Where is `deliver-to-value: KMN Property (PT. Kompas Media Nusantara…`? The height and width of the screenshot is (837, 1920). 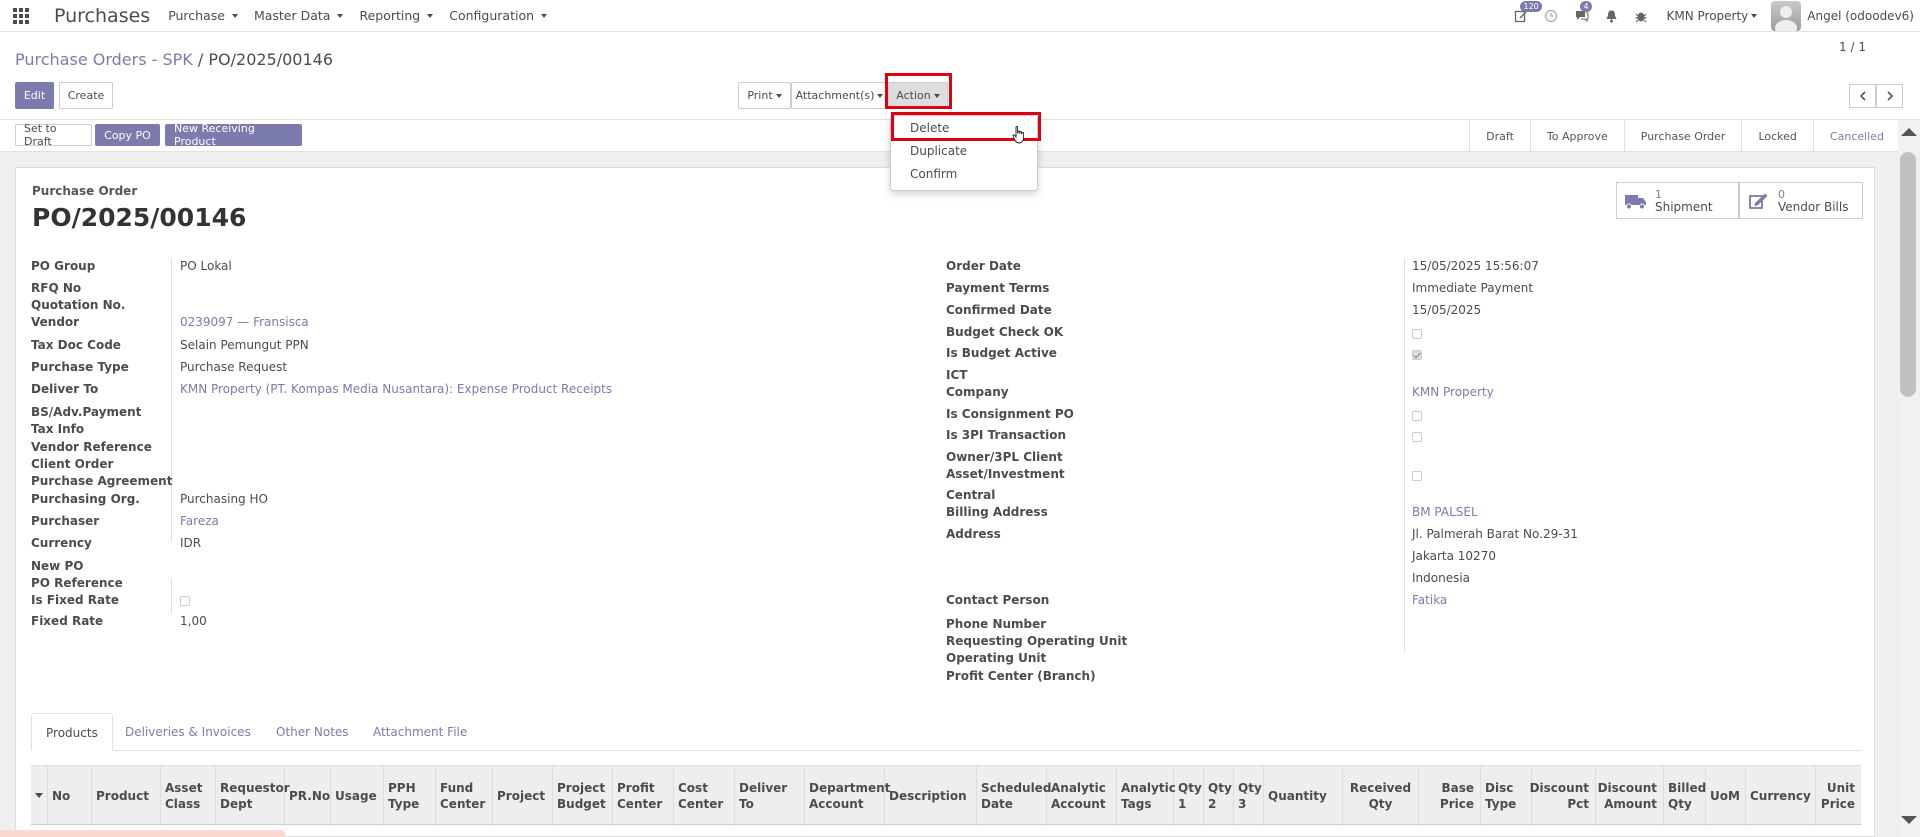 deliver-to-value: KMN Property (PT. Kompas Media Nusantara… is located at coordinates (396, 389).